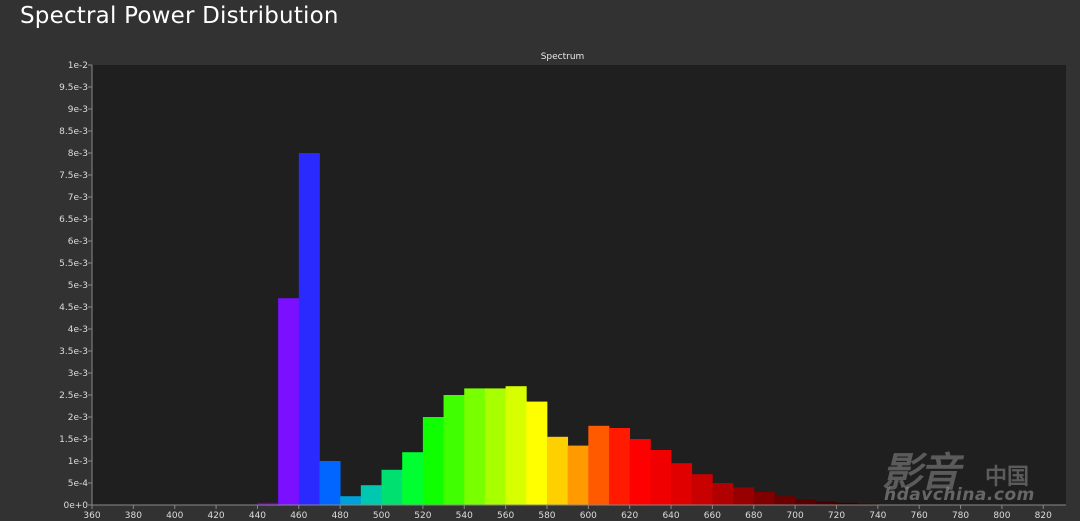  I want to click on x-tick-label: 500, so click(381, 516).